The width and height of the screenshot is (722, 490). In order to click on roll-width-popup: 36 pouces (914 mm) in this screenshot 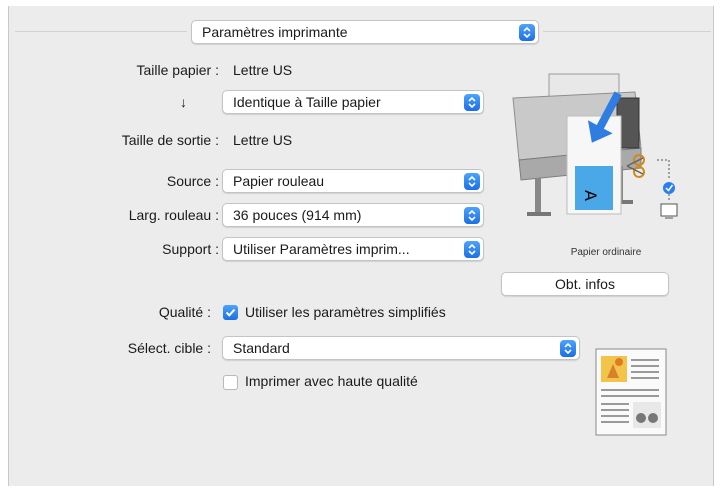, I will do `click(353, 215)`.